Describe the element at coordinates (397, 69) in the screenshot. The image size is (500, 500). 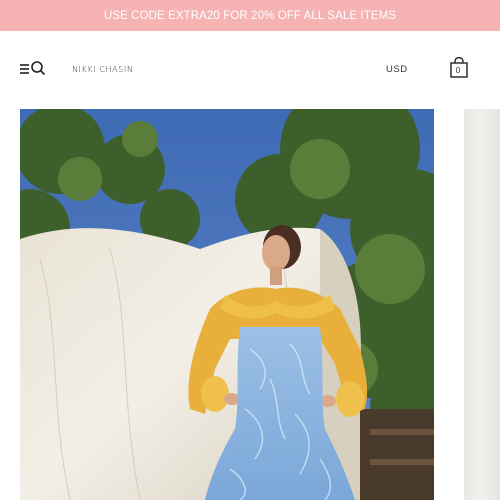
I see `currency-selector: USD` at that location.